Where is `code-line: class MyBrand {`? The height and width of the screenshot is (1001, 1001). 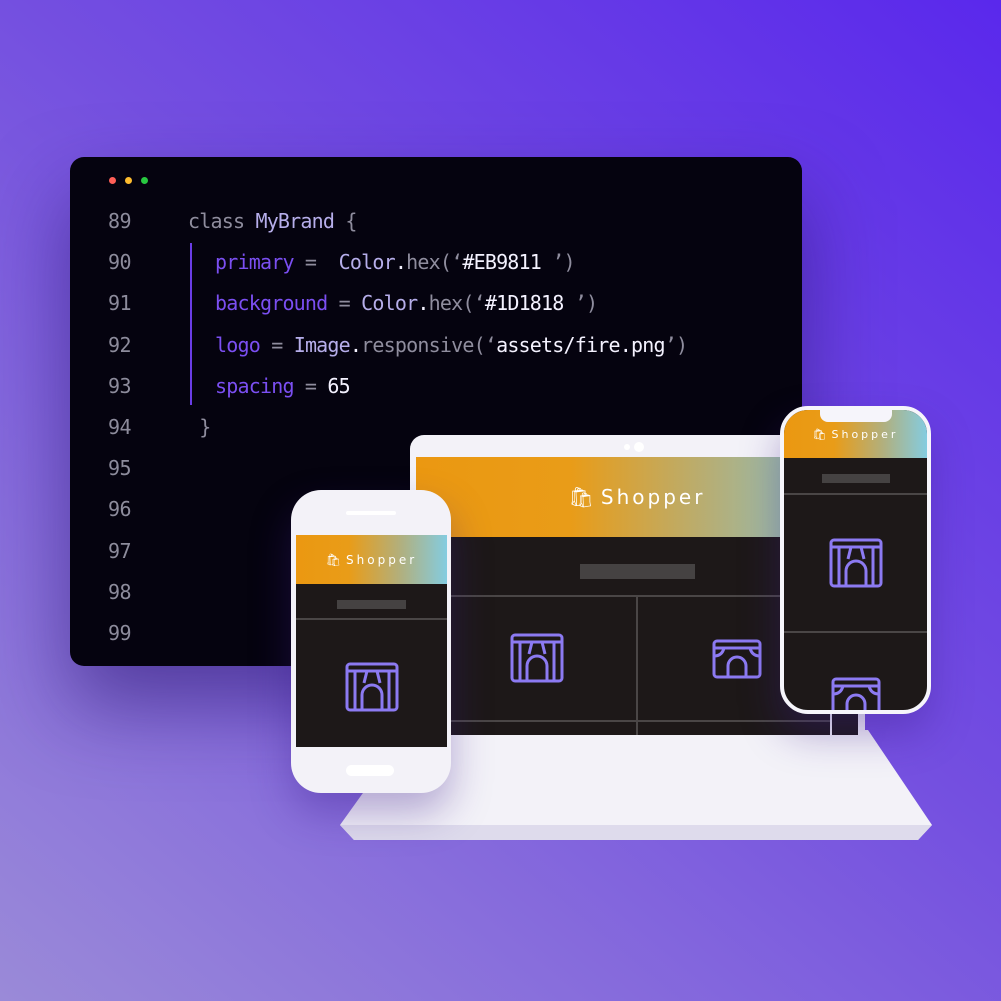
code-line: class MyBrand { is located at coordinates (272, 221).